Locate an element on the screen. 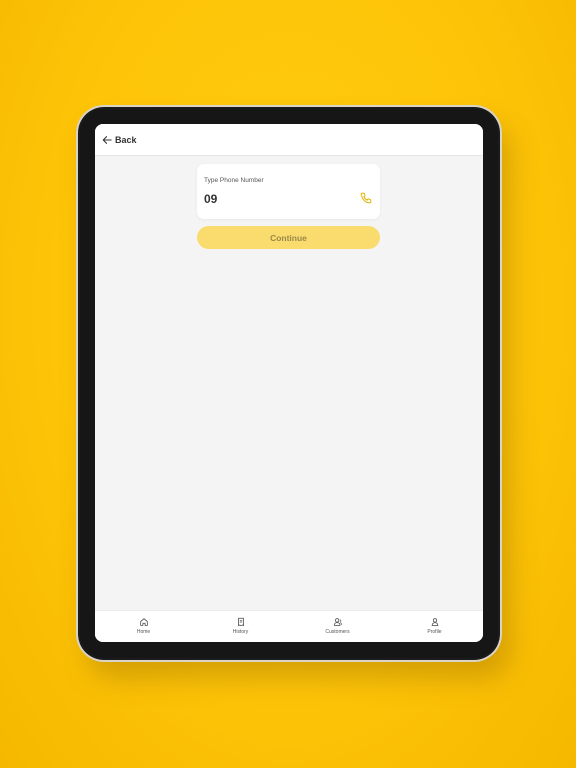 The image size is (576, 768). nav-label-home: Home is located at coordinates (143, 632).